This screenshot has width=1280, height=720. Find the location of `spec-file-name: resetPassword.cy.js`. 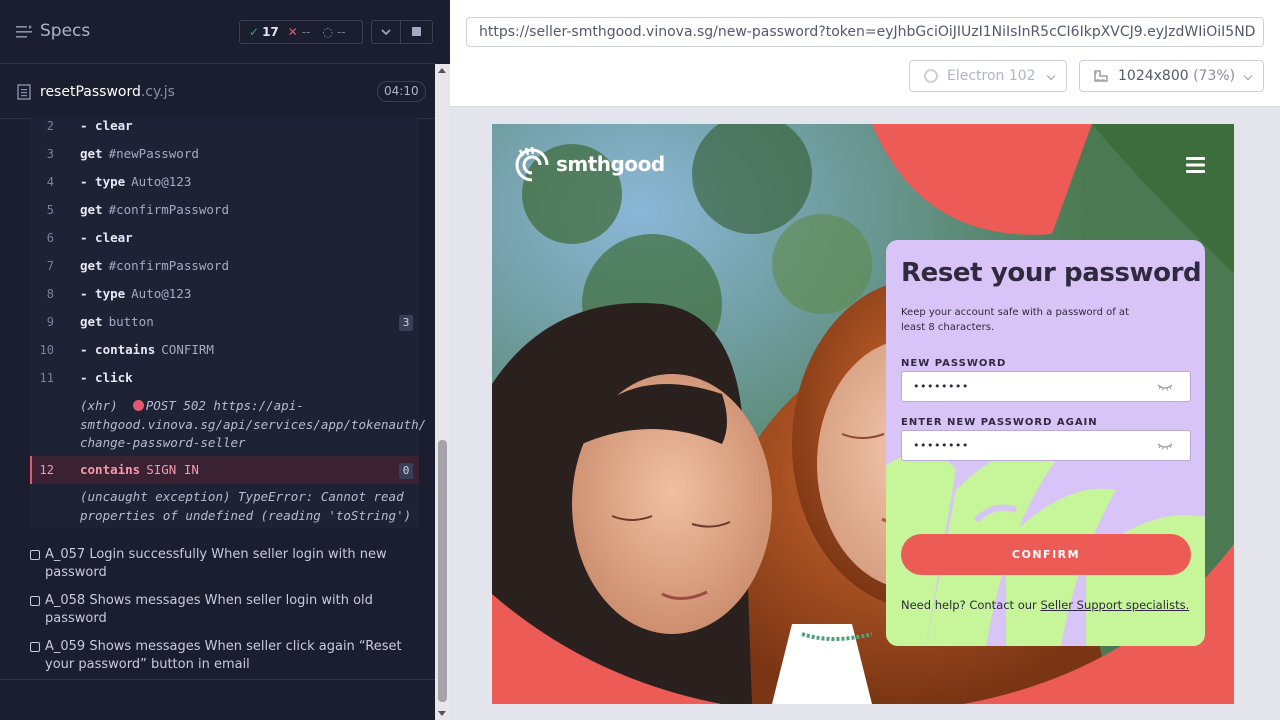

spec-file-name: resetPassword.cy.js is located at coordinates (107, 92).